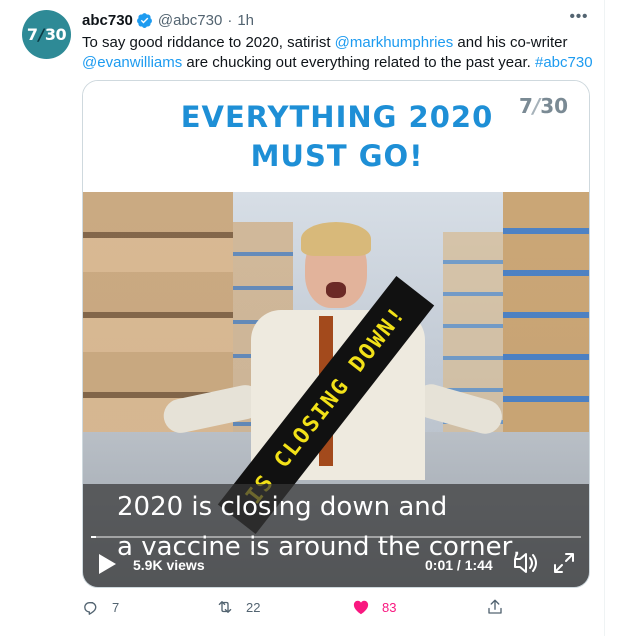 The image size is (639, 636). Describe the element at coordinates (579, 18) in the screenshot. I see `more-horizontal-icon: •••` at that location.